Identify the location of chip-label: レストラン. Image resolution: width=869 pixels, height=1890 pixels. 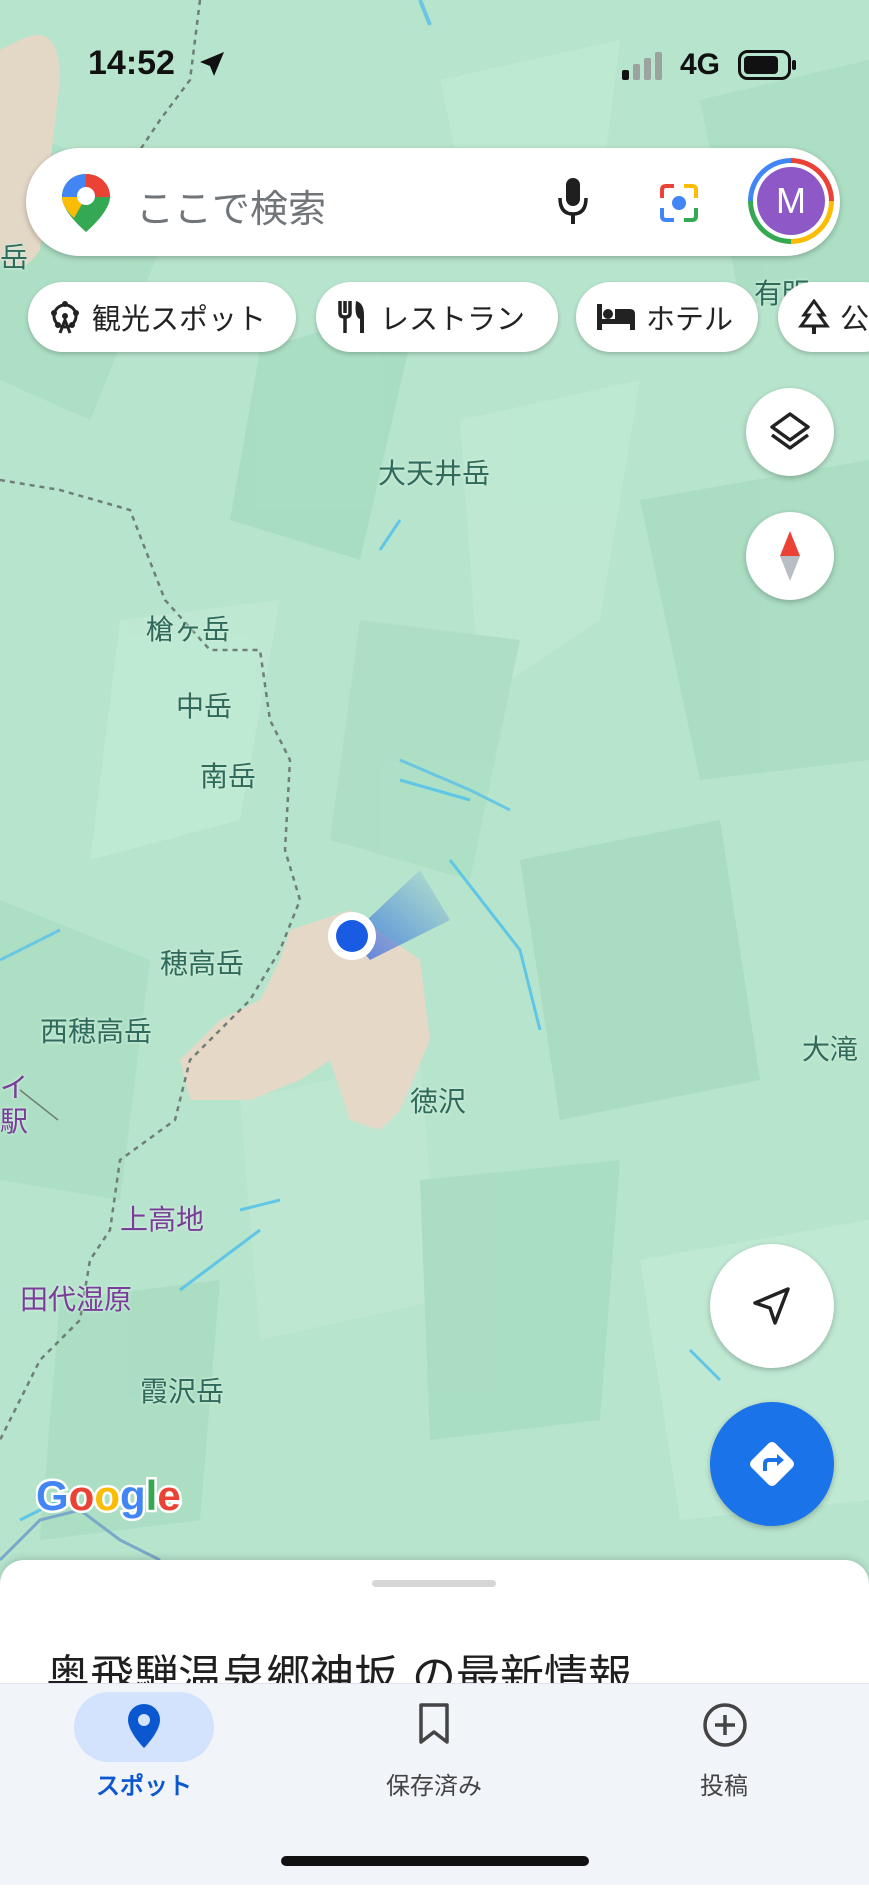
(453, 319).